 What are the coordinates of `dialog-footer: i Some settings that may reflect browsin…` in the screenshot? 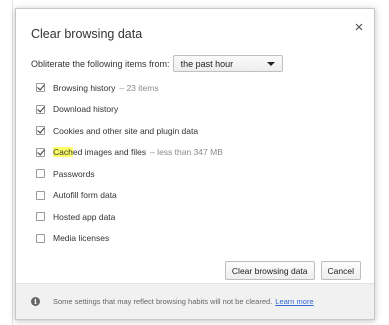 It's located at (195, 301).